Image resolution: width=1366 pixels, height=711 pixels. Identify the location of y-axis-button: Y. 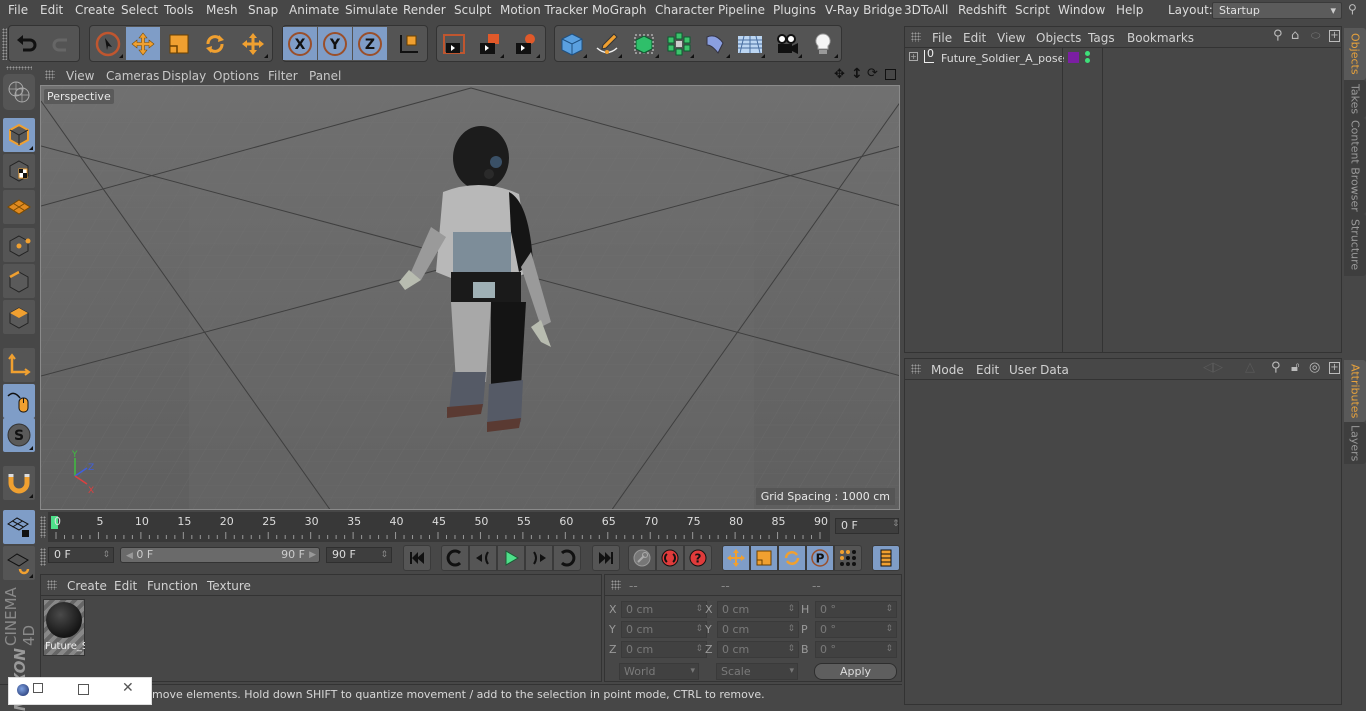
(335, 43).